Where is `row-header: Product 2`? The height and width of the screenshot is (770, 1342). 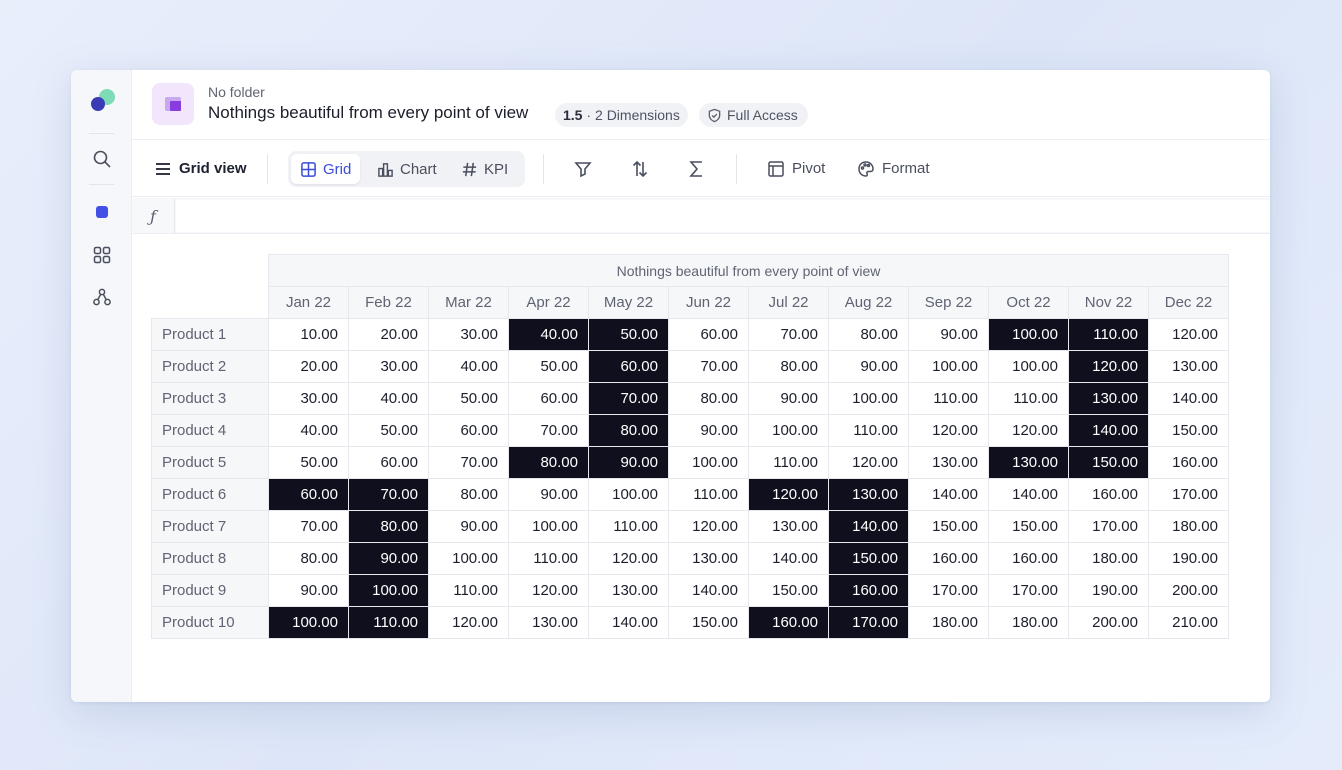 row-header: Product 2 is located at coordinates (210, 366).